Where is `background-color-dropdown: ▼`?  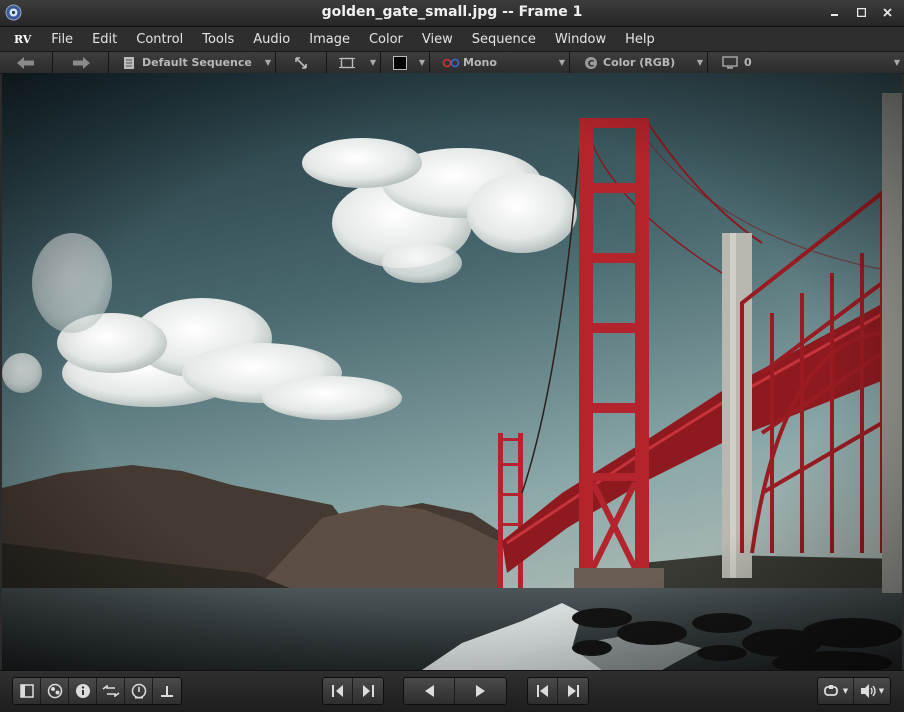 background-color-dropdown: ▼ is located at coordinates (405, 62).